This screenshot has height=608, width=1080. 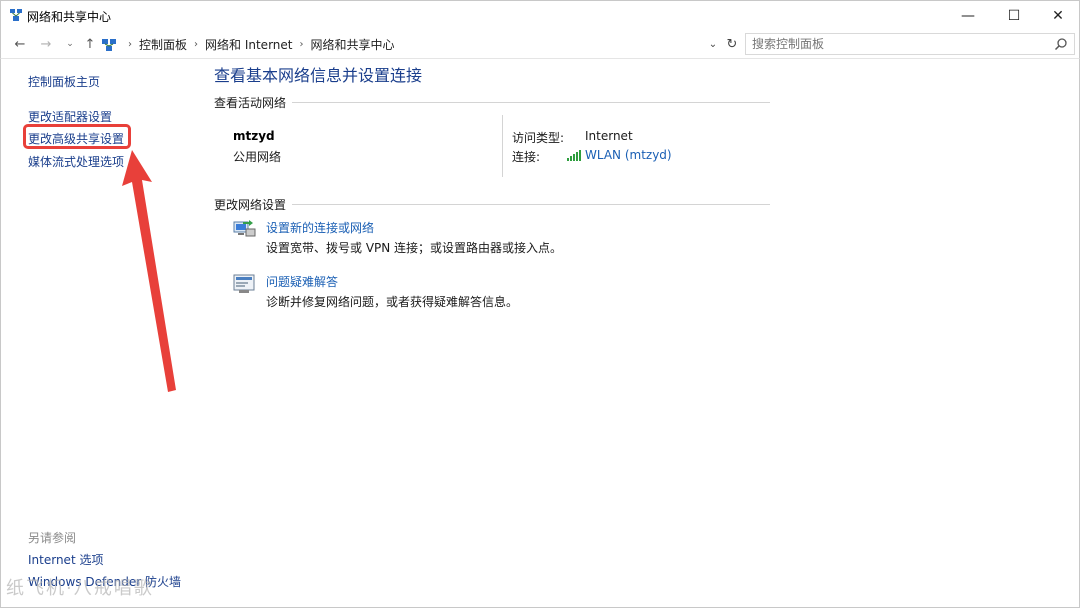 I want to click on see-also-heading: 另请参阅, so click(x=52, y=538).